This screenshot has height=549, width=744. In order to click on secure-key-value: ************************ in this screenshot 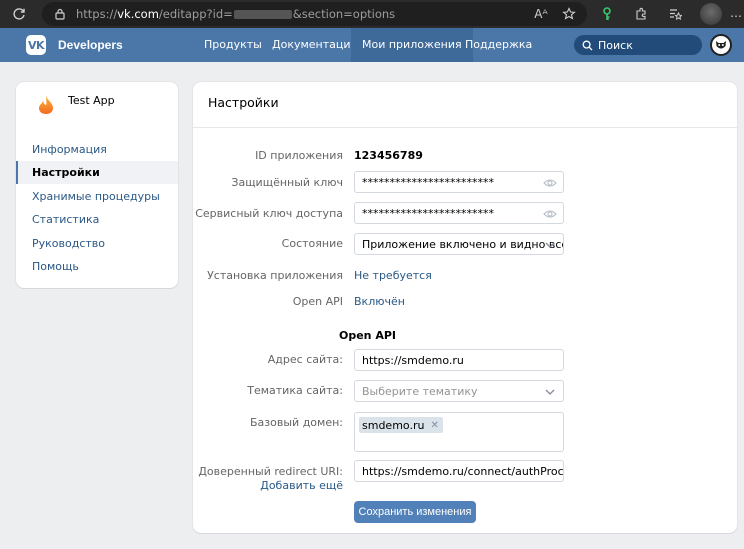, I will do `click(428, 182)`.